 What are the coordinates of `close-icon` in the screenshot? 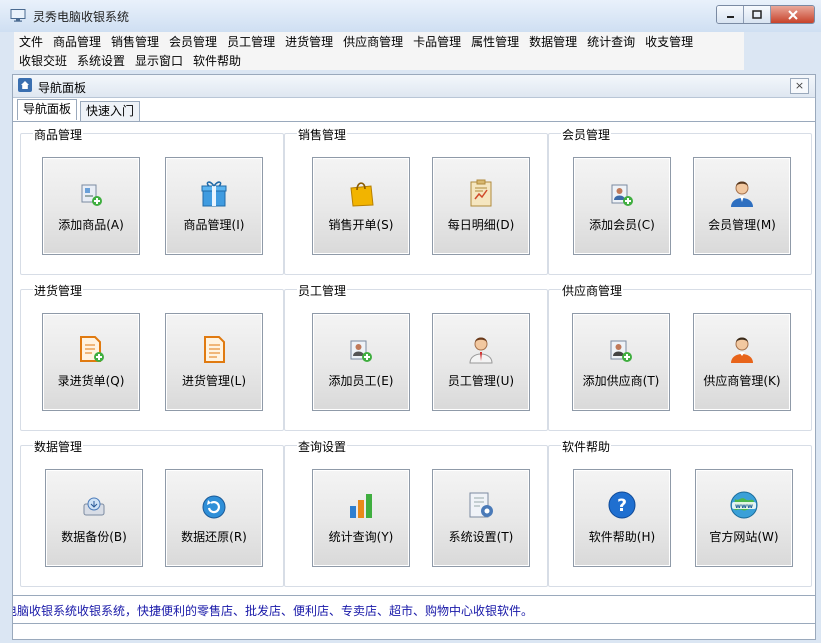 It's located at (792, 14).